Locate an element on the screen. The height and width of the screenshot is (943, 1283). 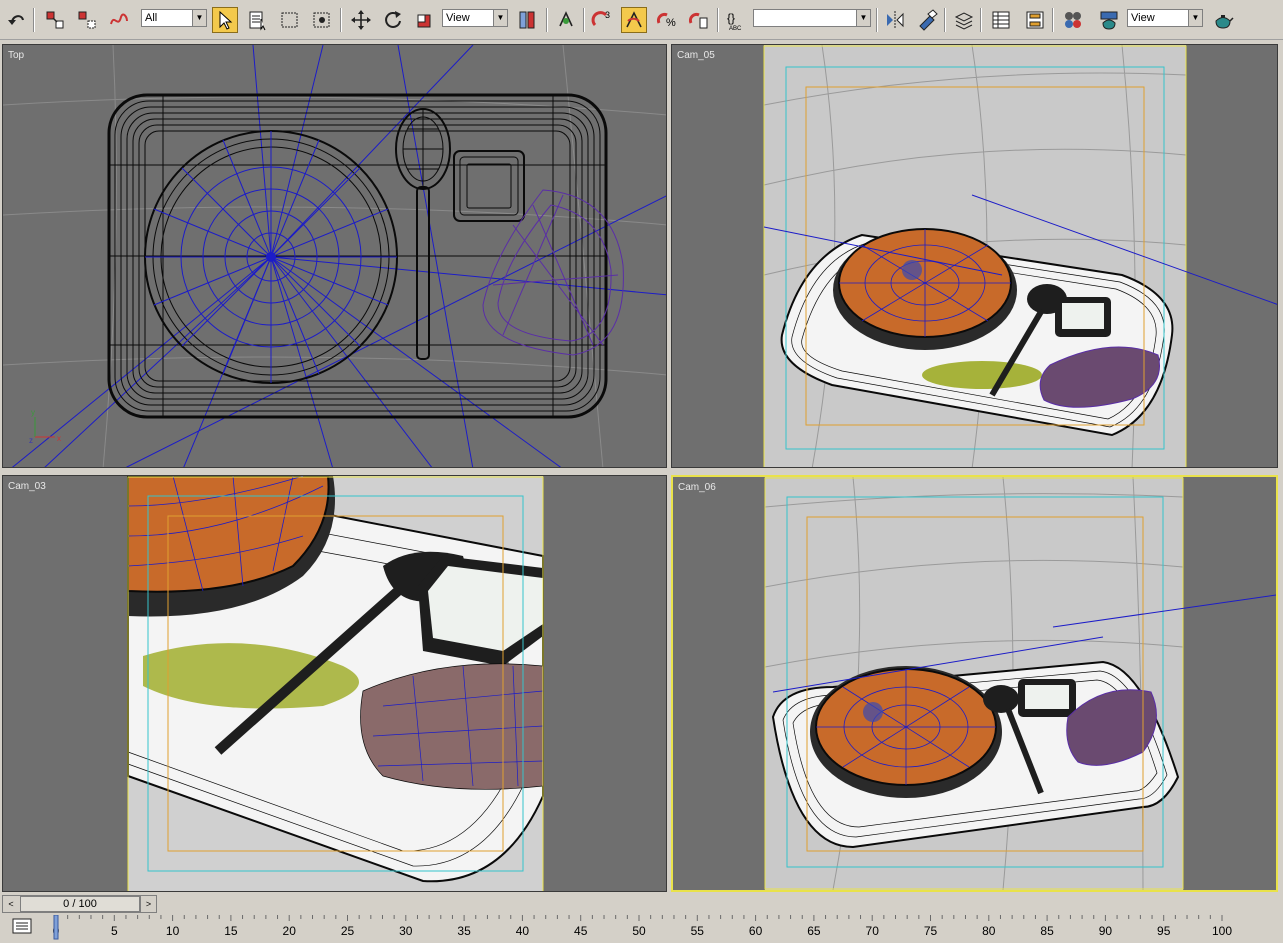
mirror-icon is located at coordinates (895, 20).